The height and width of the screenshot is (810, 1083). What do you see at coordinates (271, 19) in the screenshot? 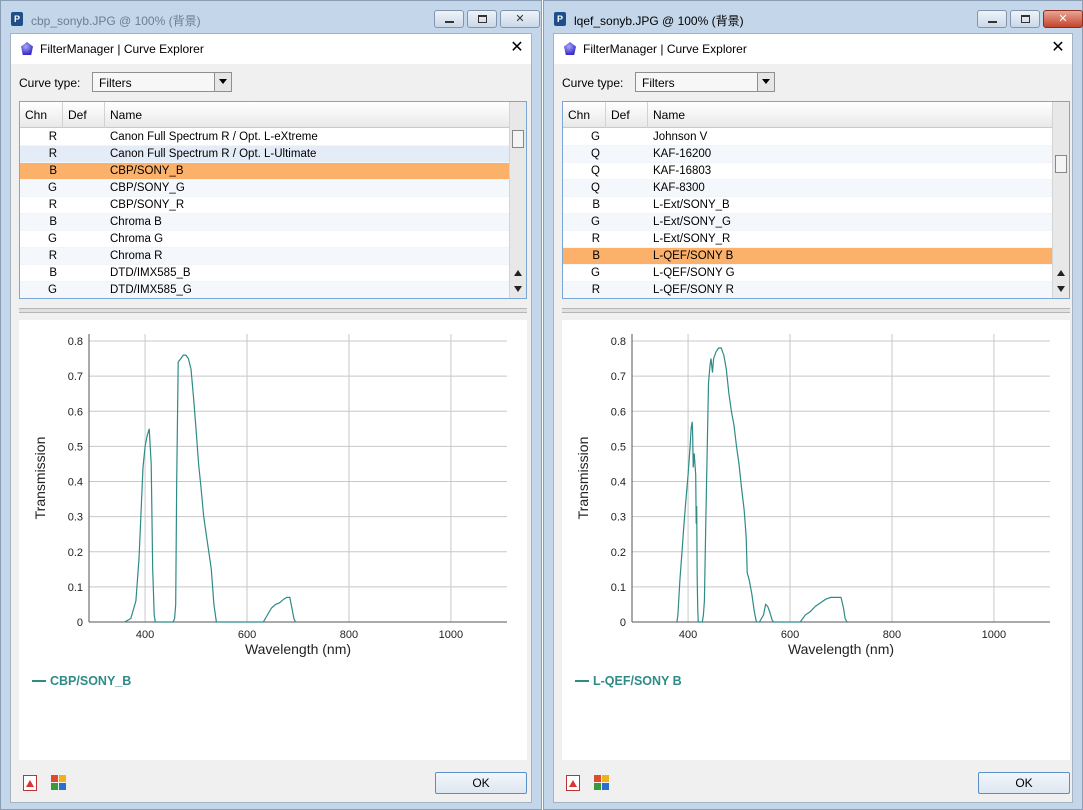
I see `window-titlebar: P cbp_sonyb.JPG @ 100% (背景) ✕` at bounding box center [271, 19].